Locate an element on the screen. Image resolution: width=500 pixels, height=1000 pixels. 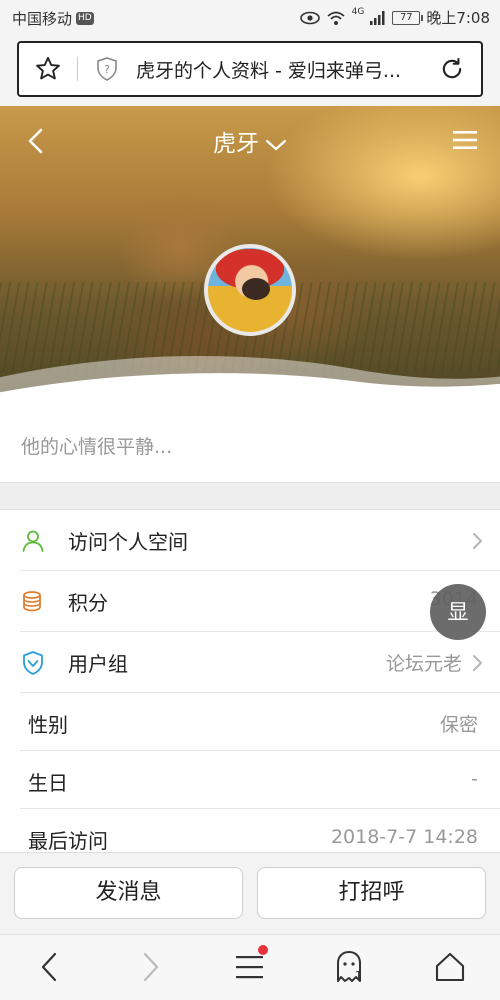
birthday-row: 生日 - is located at coordinates (260, 780).